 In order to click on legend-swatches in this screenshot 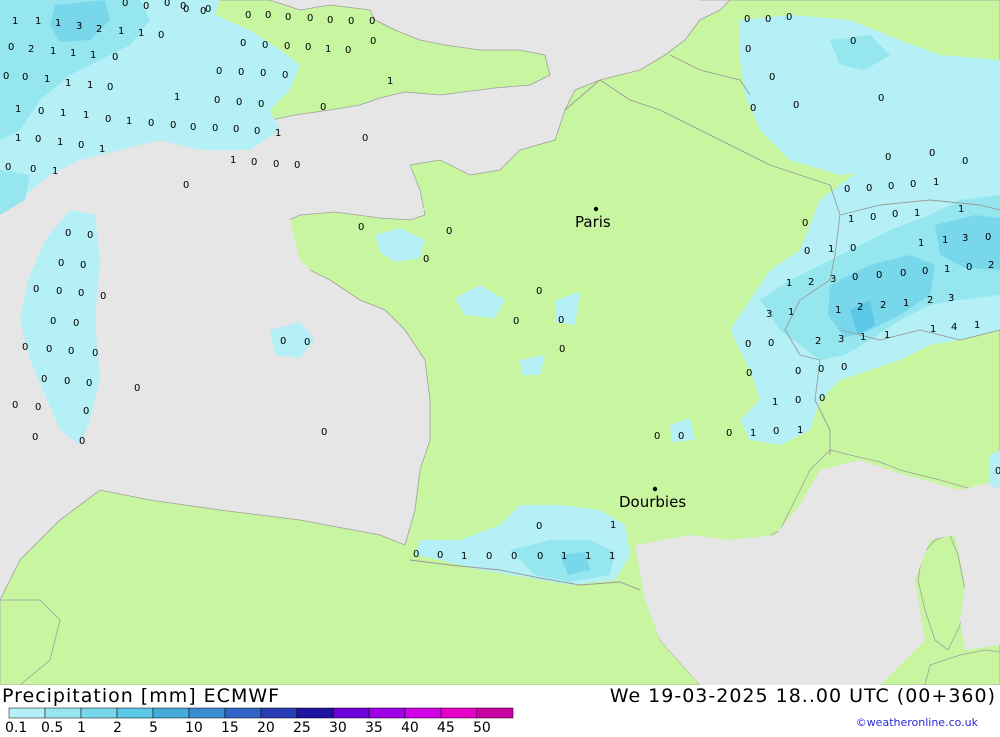, I will do `click(261, 713)`.